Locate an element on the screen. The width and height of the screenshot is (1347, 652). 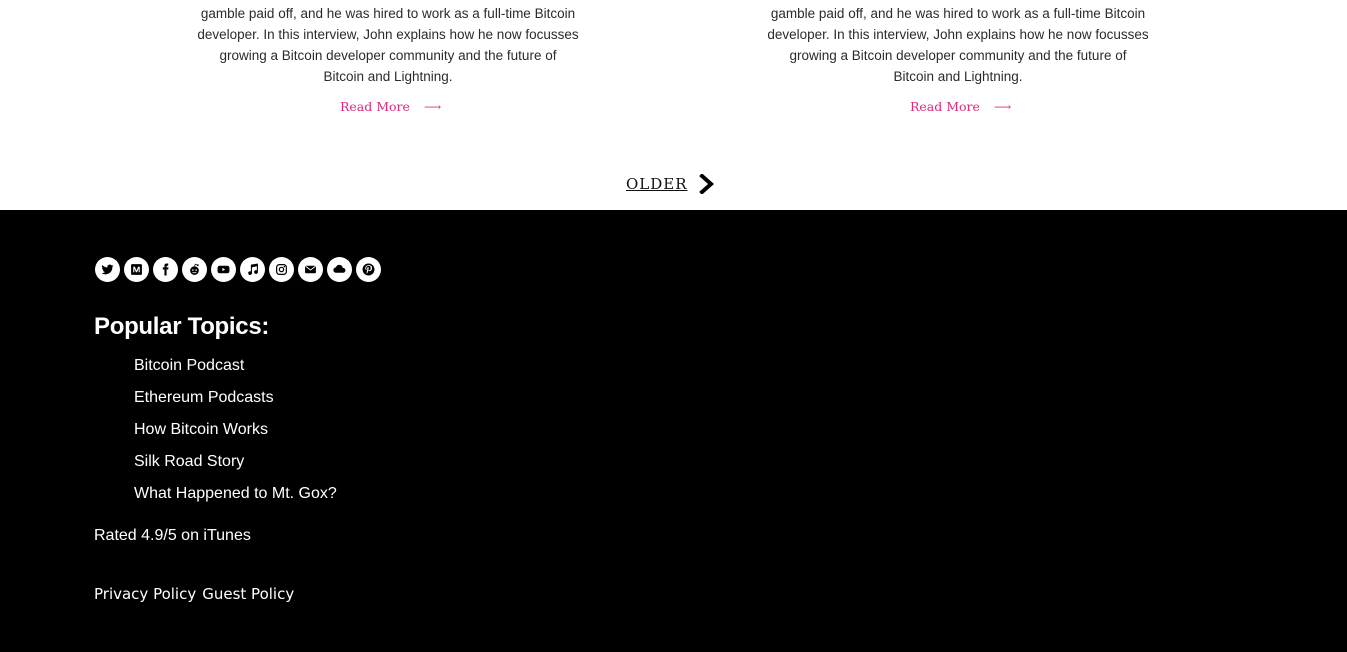
list-item: Bitcoin Podcast is located at coordinates (235, 371).